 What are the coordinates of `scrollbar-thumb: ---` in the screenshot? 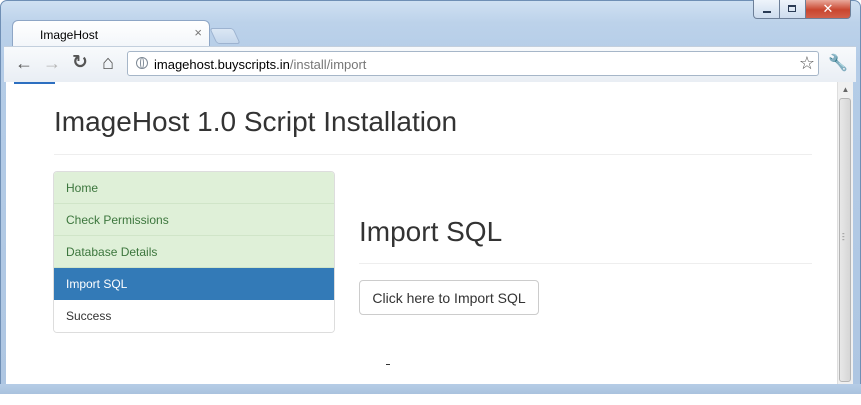 It's located at (845, 240).